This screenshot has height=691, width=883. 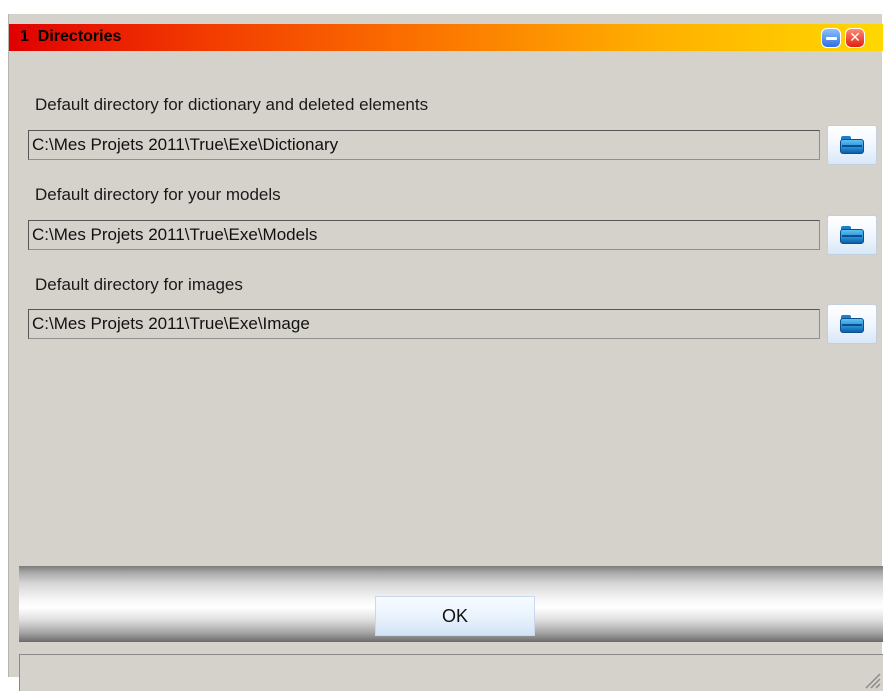 What do you see at coordinates (424, 145) in the screenshot?
I see `dictionary-dir-field: C:\Mes Projets 2011\True\Exe\Dictionary` at bounding box center [424, 145].